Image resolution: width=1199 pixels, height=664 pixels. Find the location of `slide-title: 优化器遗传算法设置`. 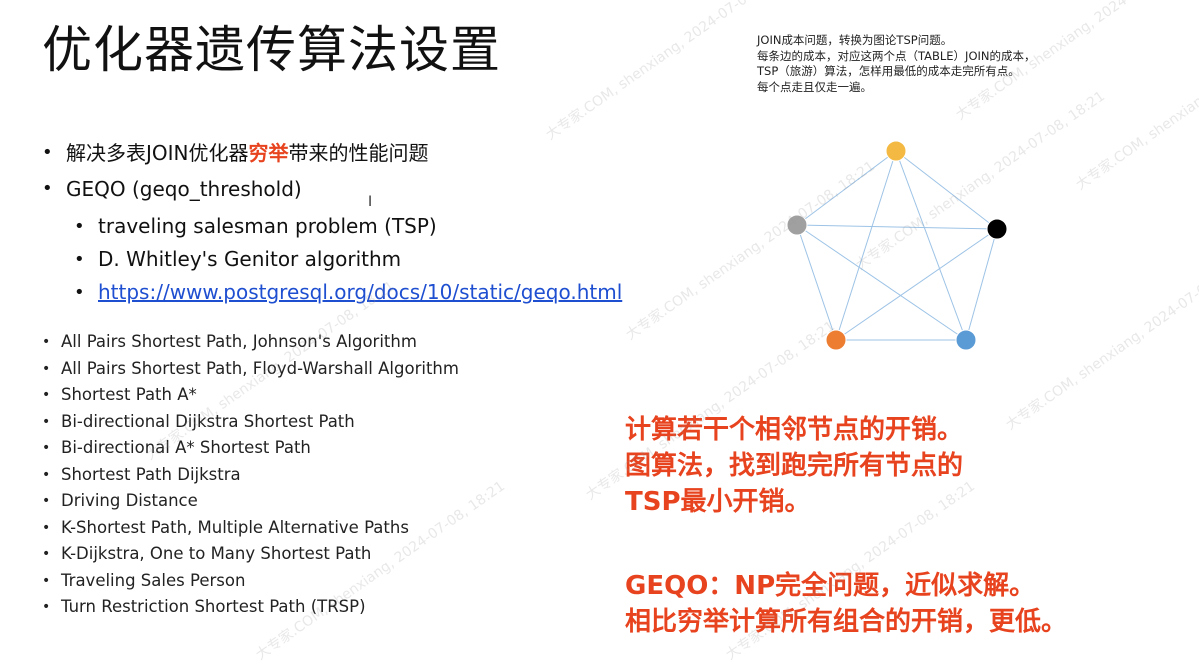

slide-title: 优化器遗传算法设置 is located at coordinates (271, 50).